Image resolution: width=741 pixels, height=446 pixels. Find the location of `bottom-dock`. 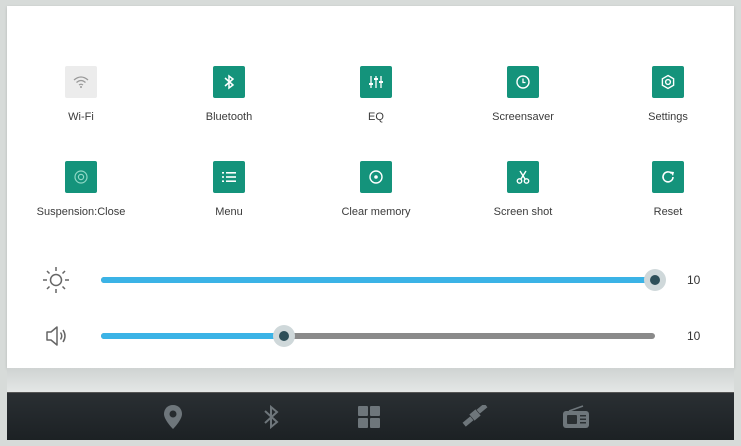

bottom-dock is located at coordinates (370, 416).